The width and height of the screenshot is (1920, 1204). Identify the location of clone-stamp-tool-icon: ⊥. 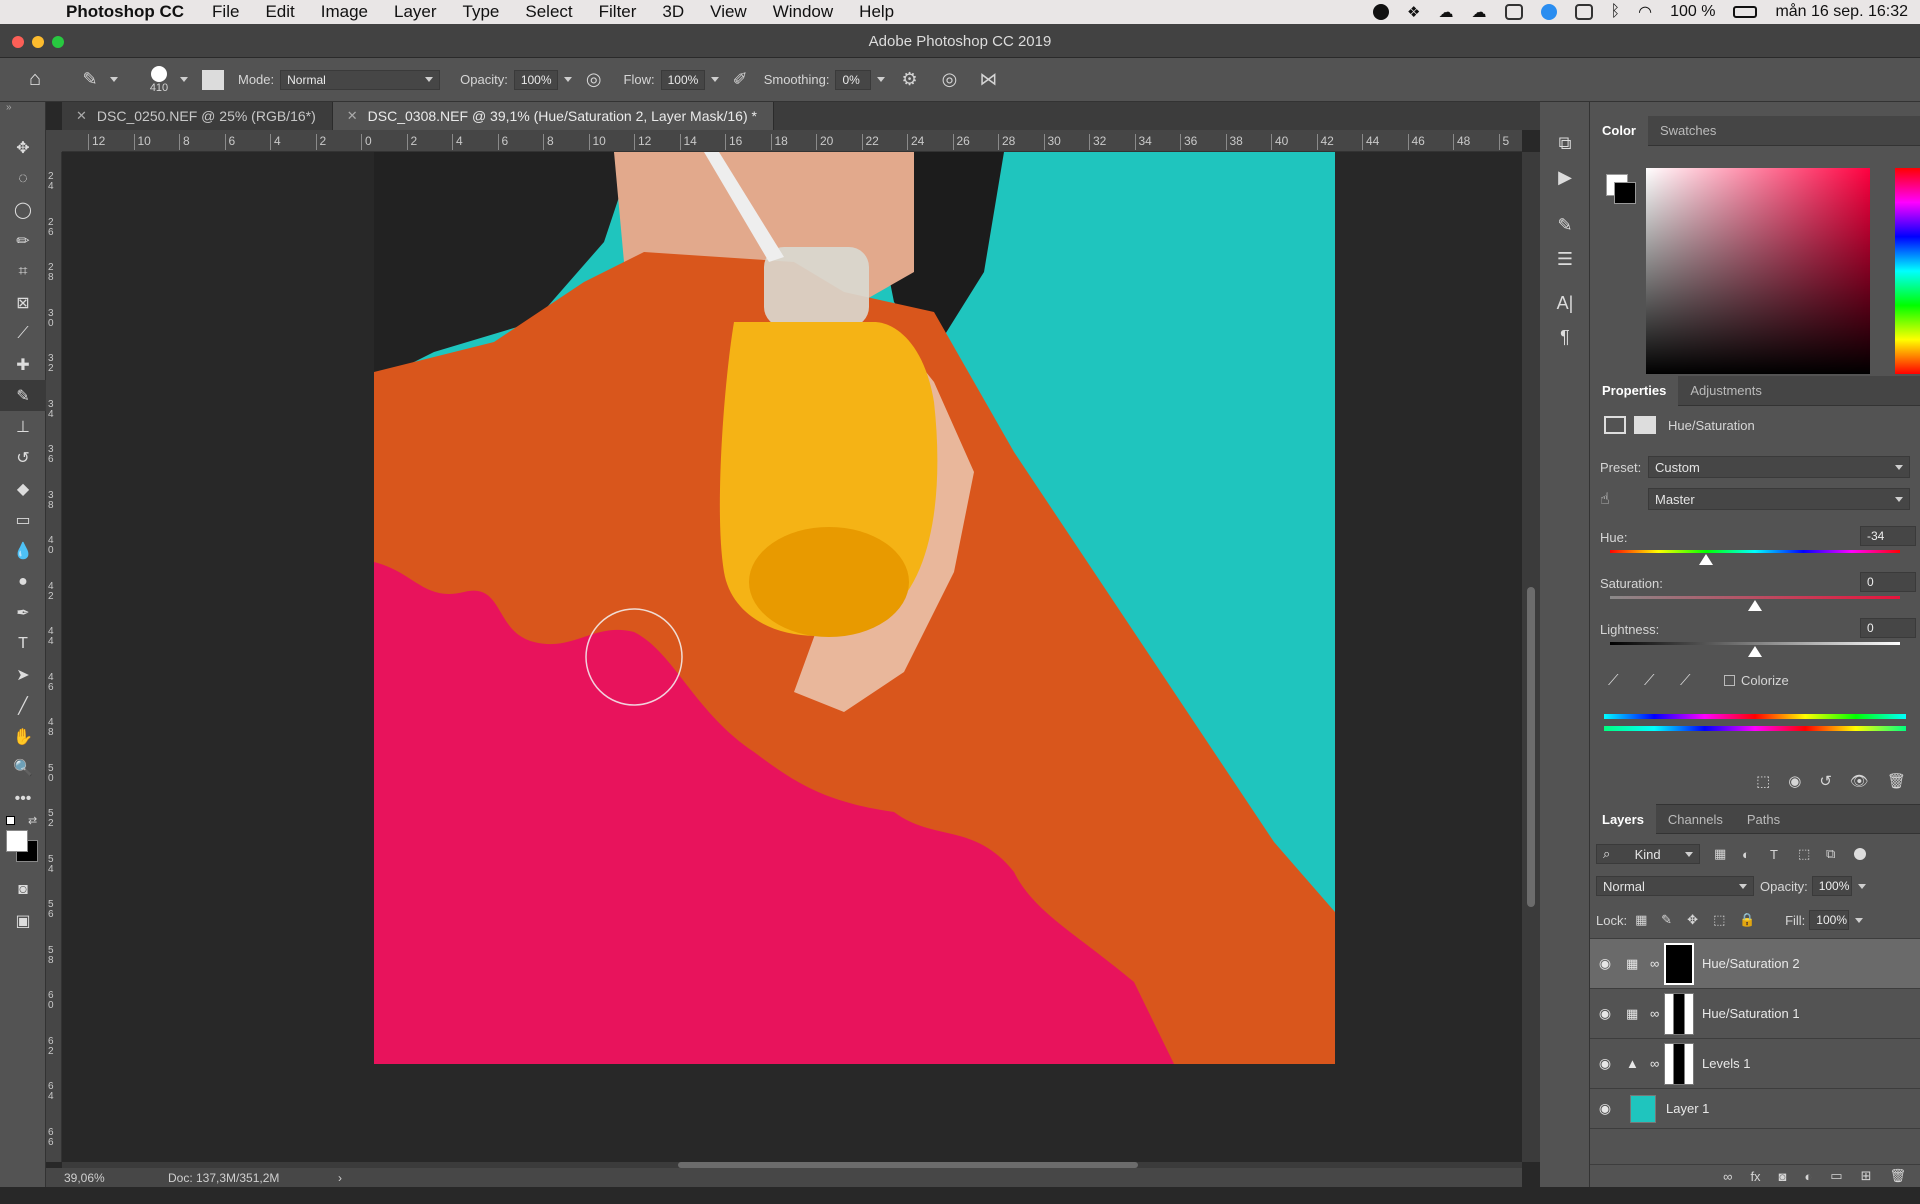
(23, 426).